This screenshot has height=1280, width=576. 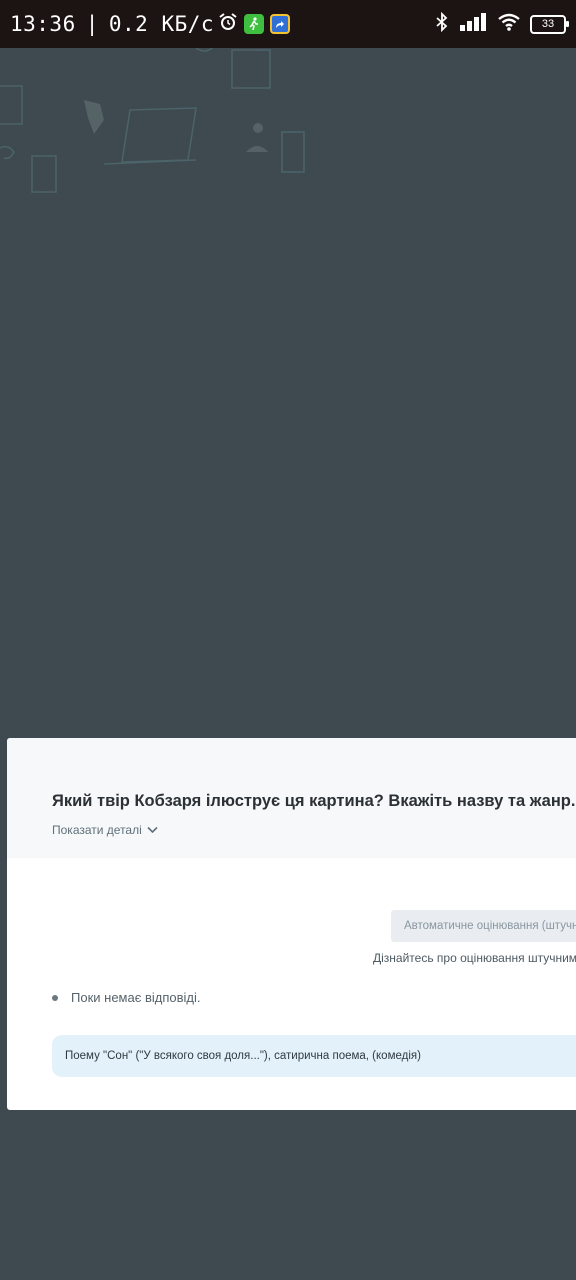 I want to click on chevron-down-icon, so click(x=152, y=830).